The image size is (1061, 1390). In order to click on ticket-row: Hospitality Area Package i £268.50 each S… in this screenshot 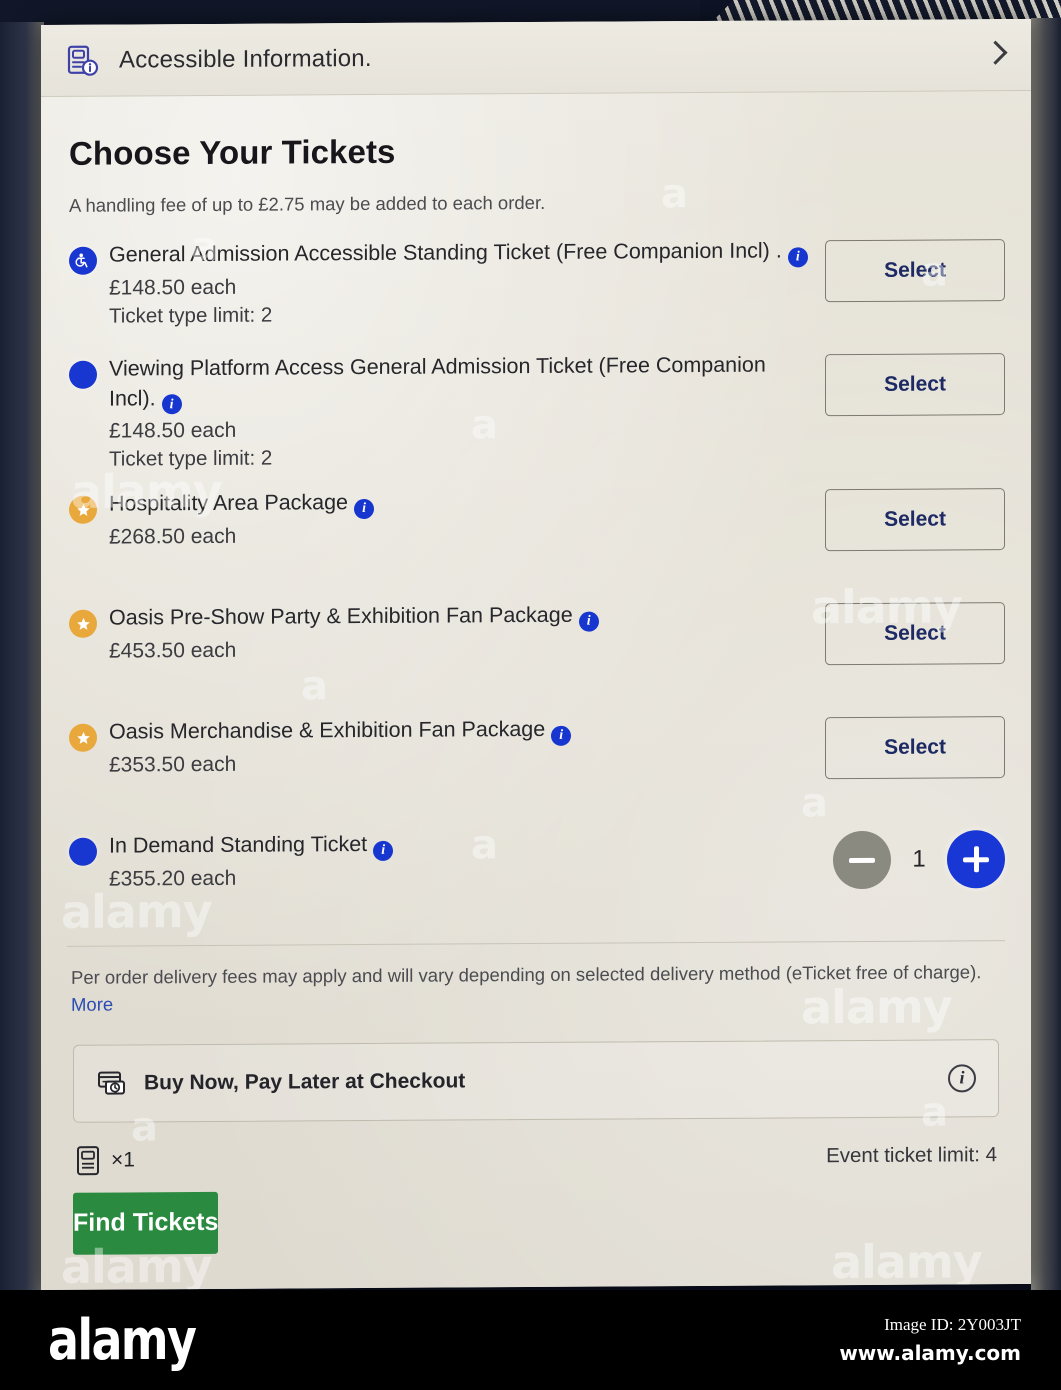, I will do `click(536, 535)`.